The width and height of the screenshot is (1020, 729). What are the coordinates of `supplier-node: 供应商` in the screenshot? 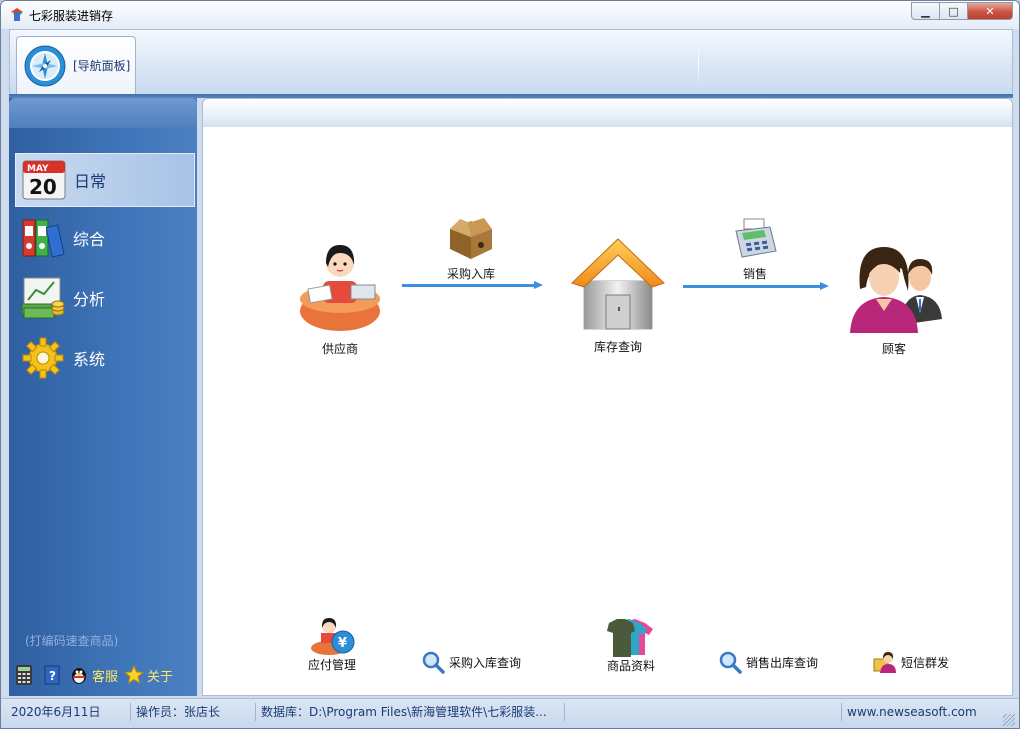 It's located at (340, 298).